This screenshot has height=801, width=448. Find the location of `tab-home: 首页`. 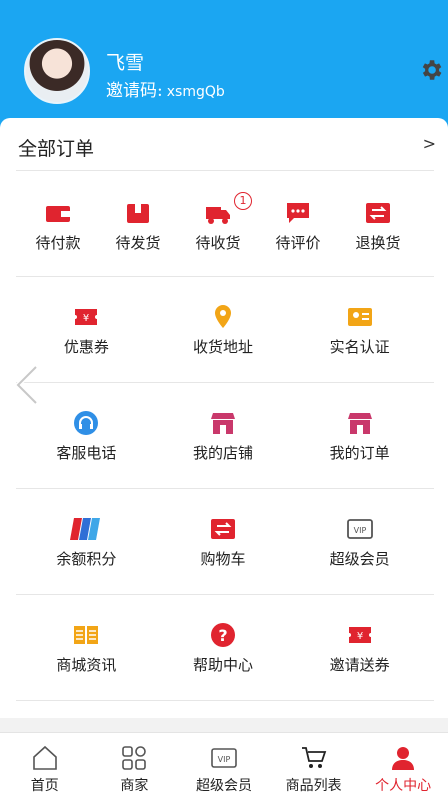

tab-home: 首页 is located at coordinates (45, 767).